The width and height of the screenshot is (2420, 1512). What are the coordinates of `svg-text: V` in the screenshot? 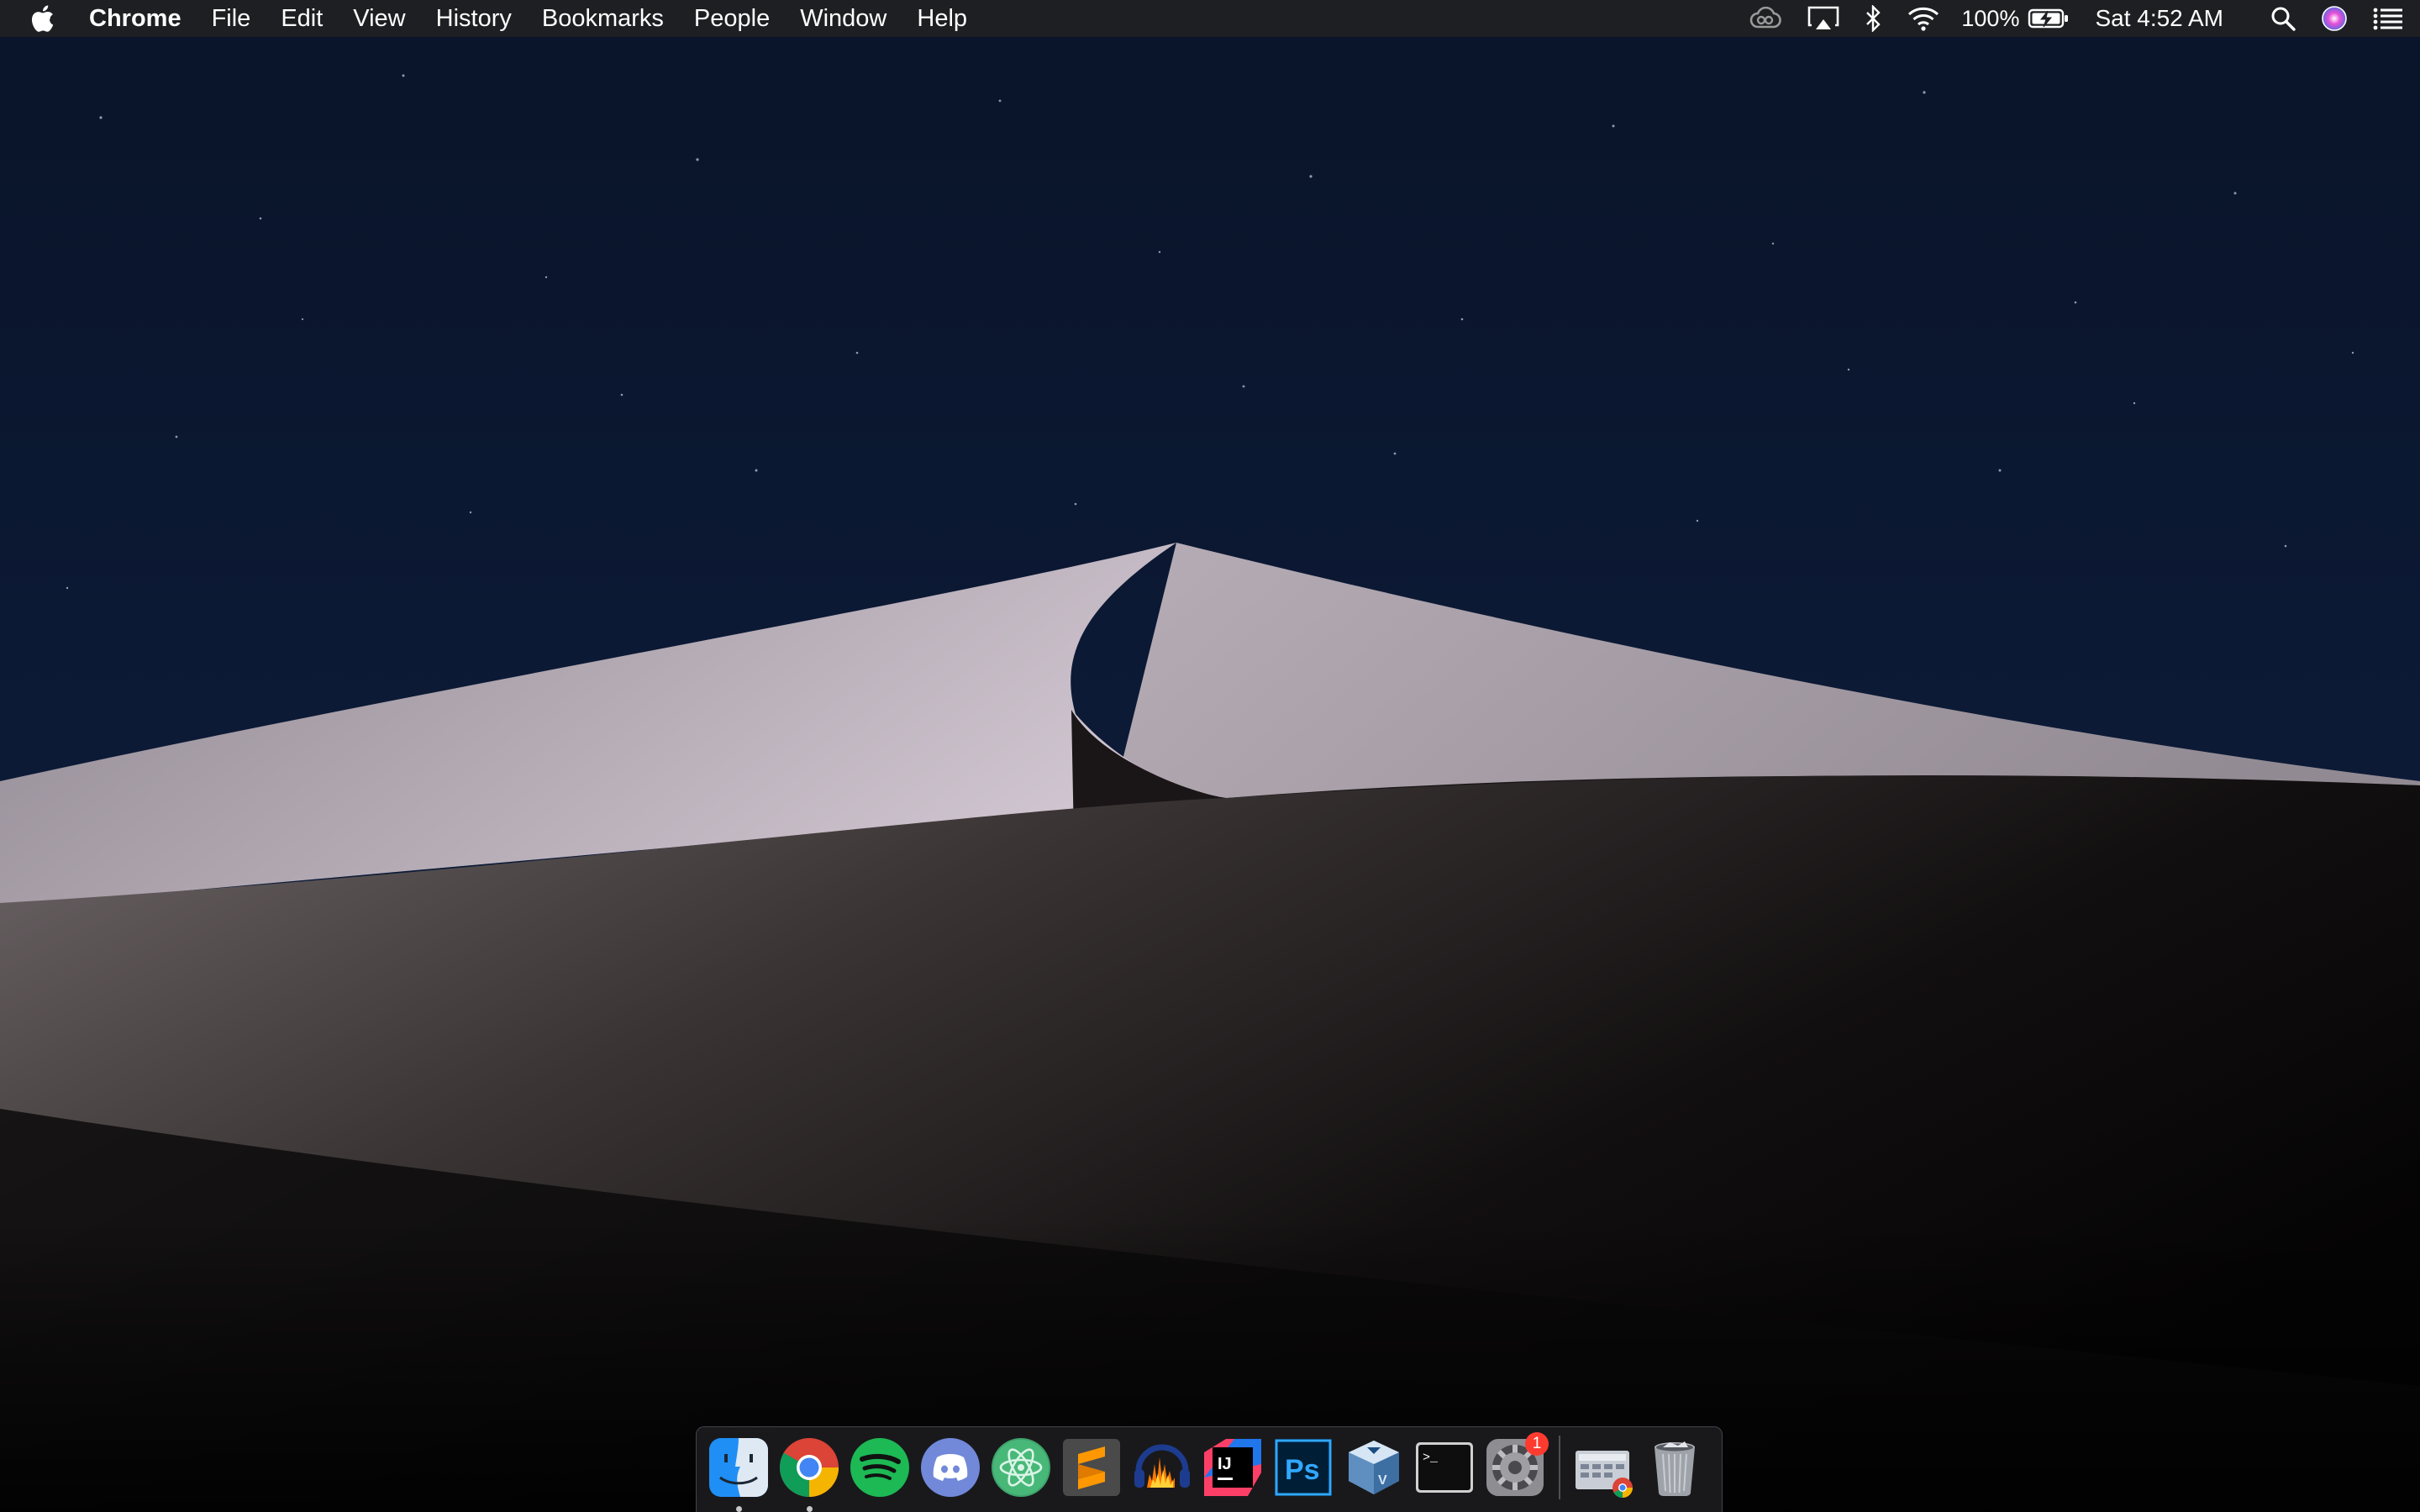 It's located at (1382, 1480).